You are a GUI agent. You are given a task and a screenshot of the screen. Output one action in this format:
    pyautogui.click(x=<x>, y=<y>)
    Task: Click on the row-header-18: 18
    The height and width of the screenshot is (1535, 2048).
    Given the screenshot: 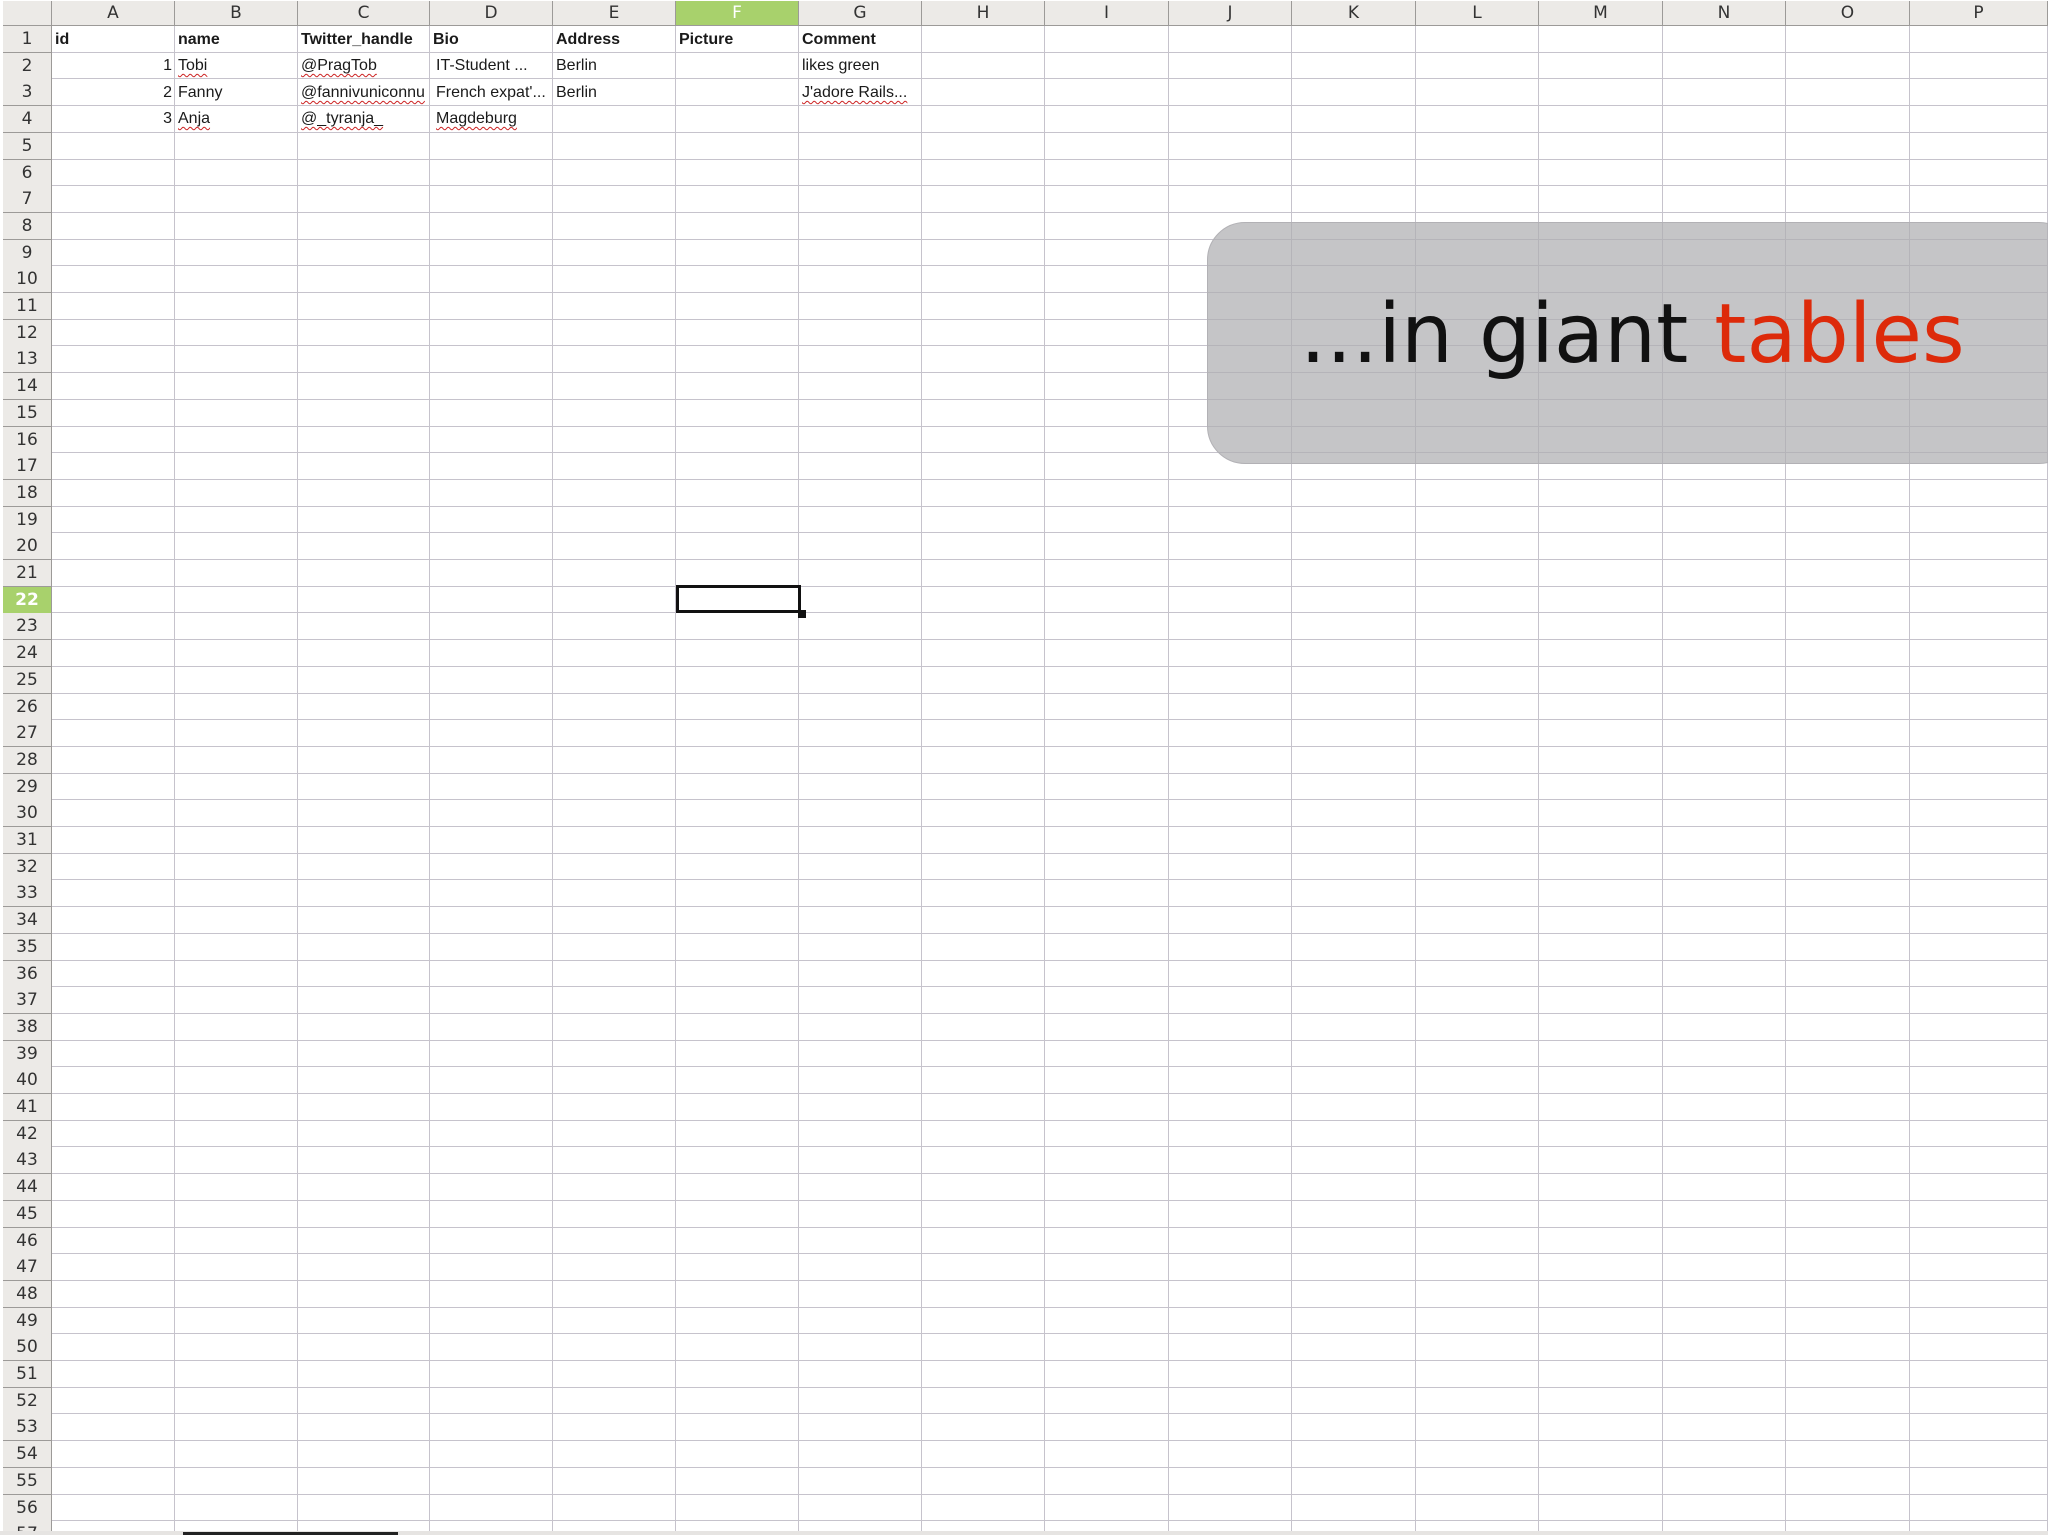 What is the action you would take?
    pyautogui.click(x=27, y=493)
    